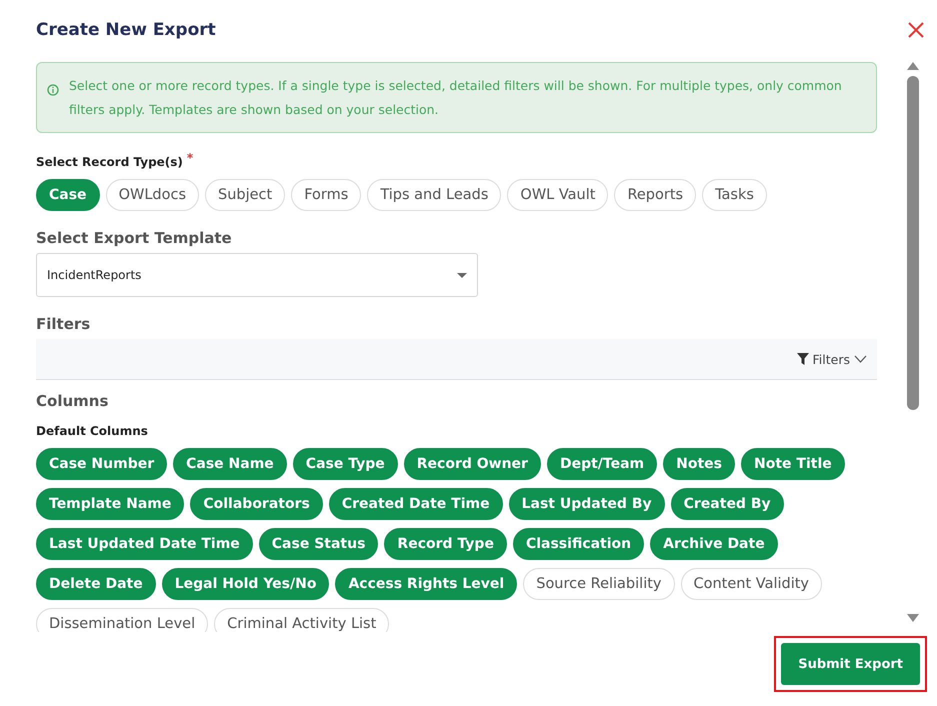  I want to click on column-chip: Created Date Time, so click(415, 504).